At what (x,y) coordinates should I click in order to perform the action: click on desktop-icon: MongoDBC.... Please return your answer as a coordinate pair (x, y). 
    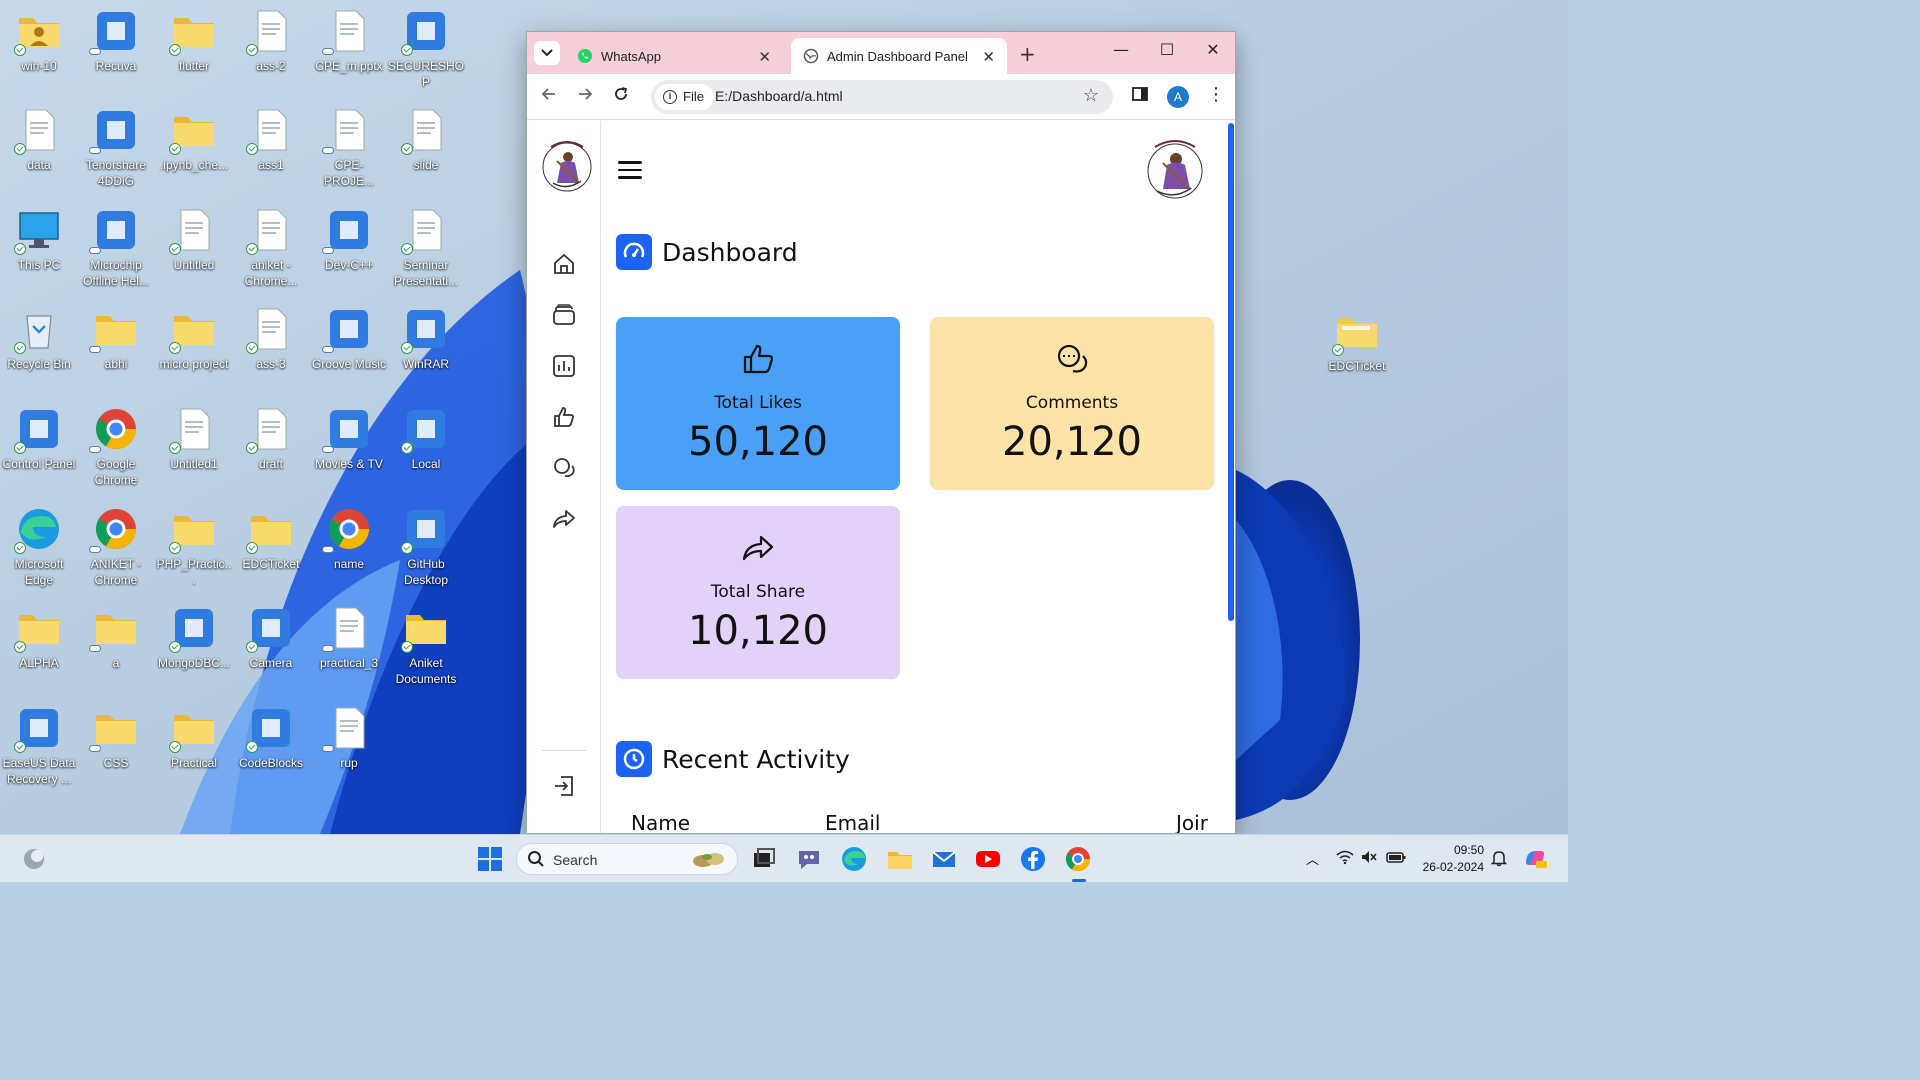
    Looking at the image, I should click on (194, 638).